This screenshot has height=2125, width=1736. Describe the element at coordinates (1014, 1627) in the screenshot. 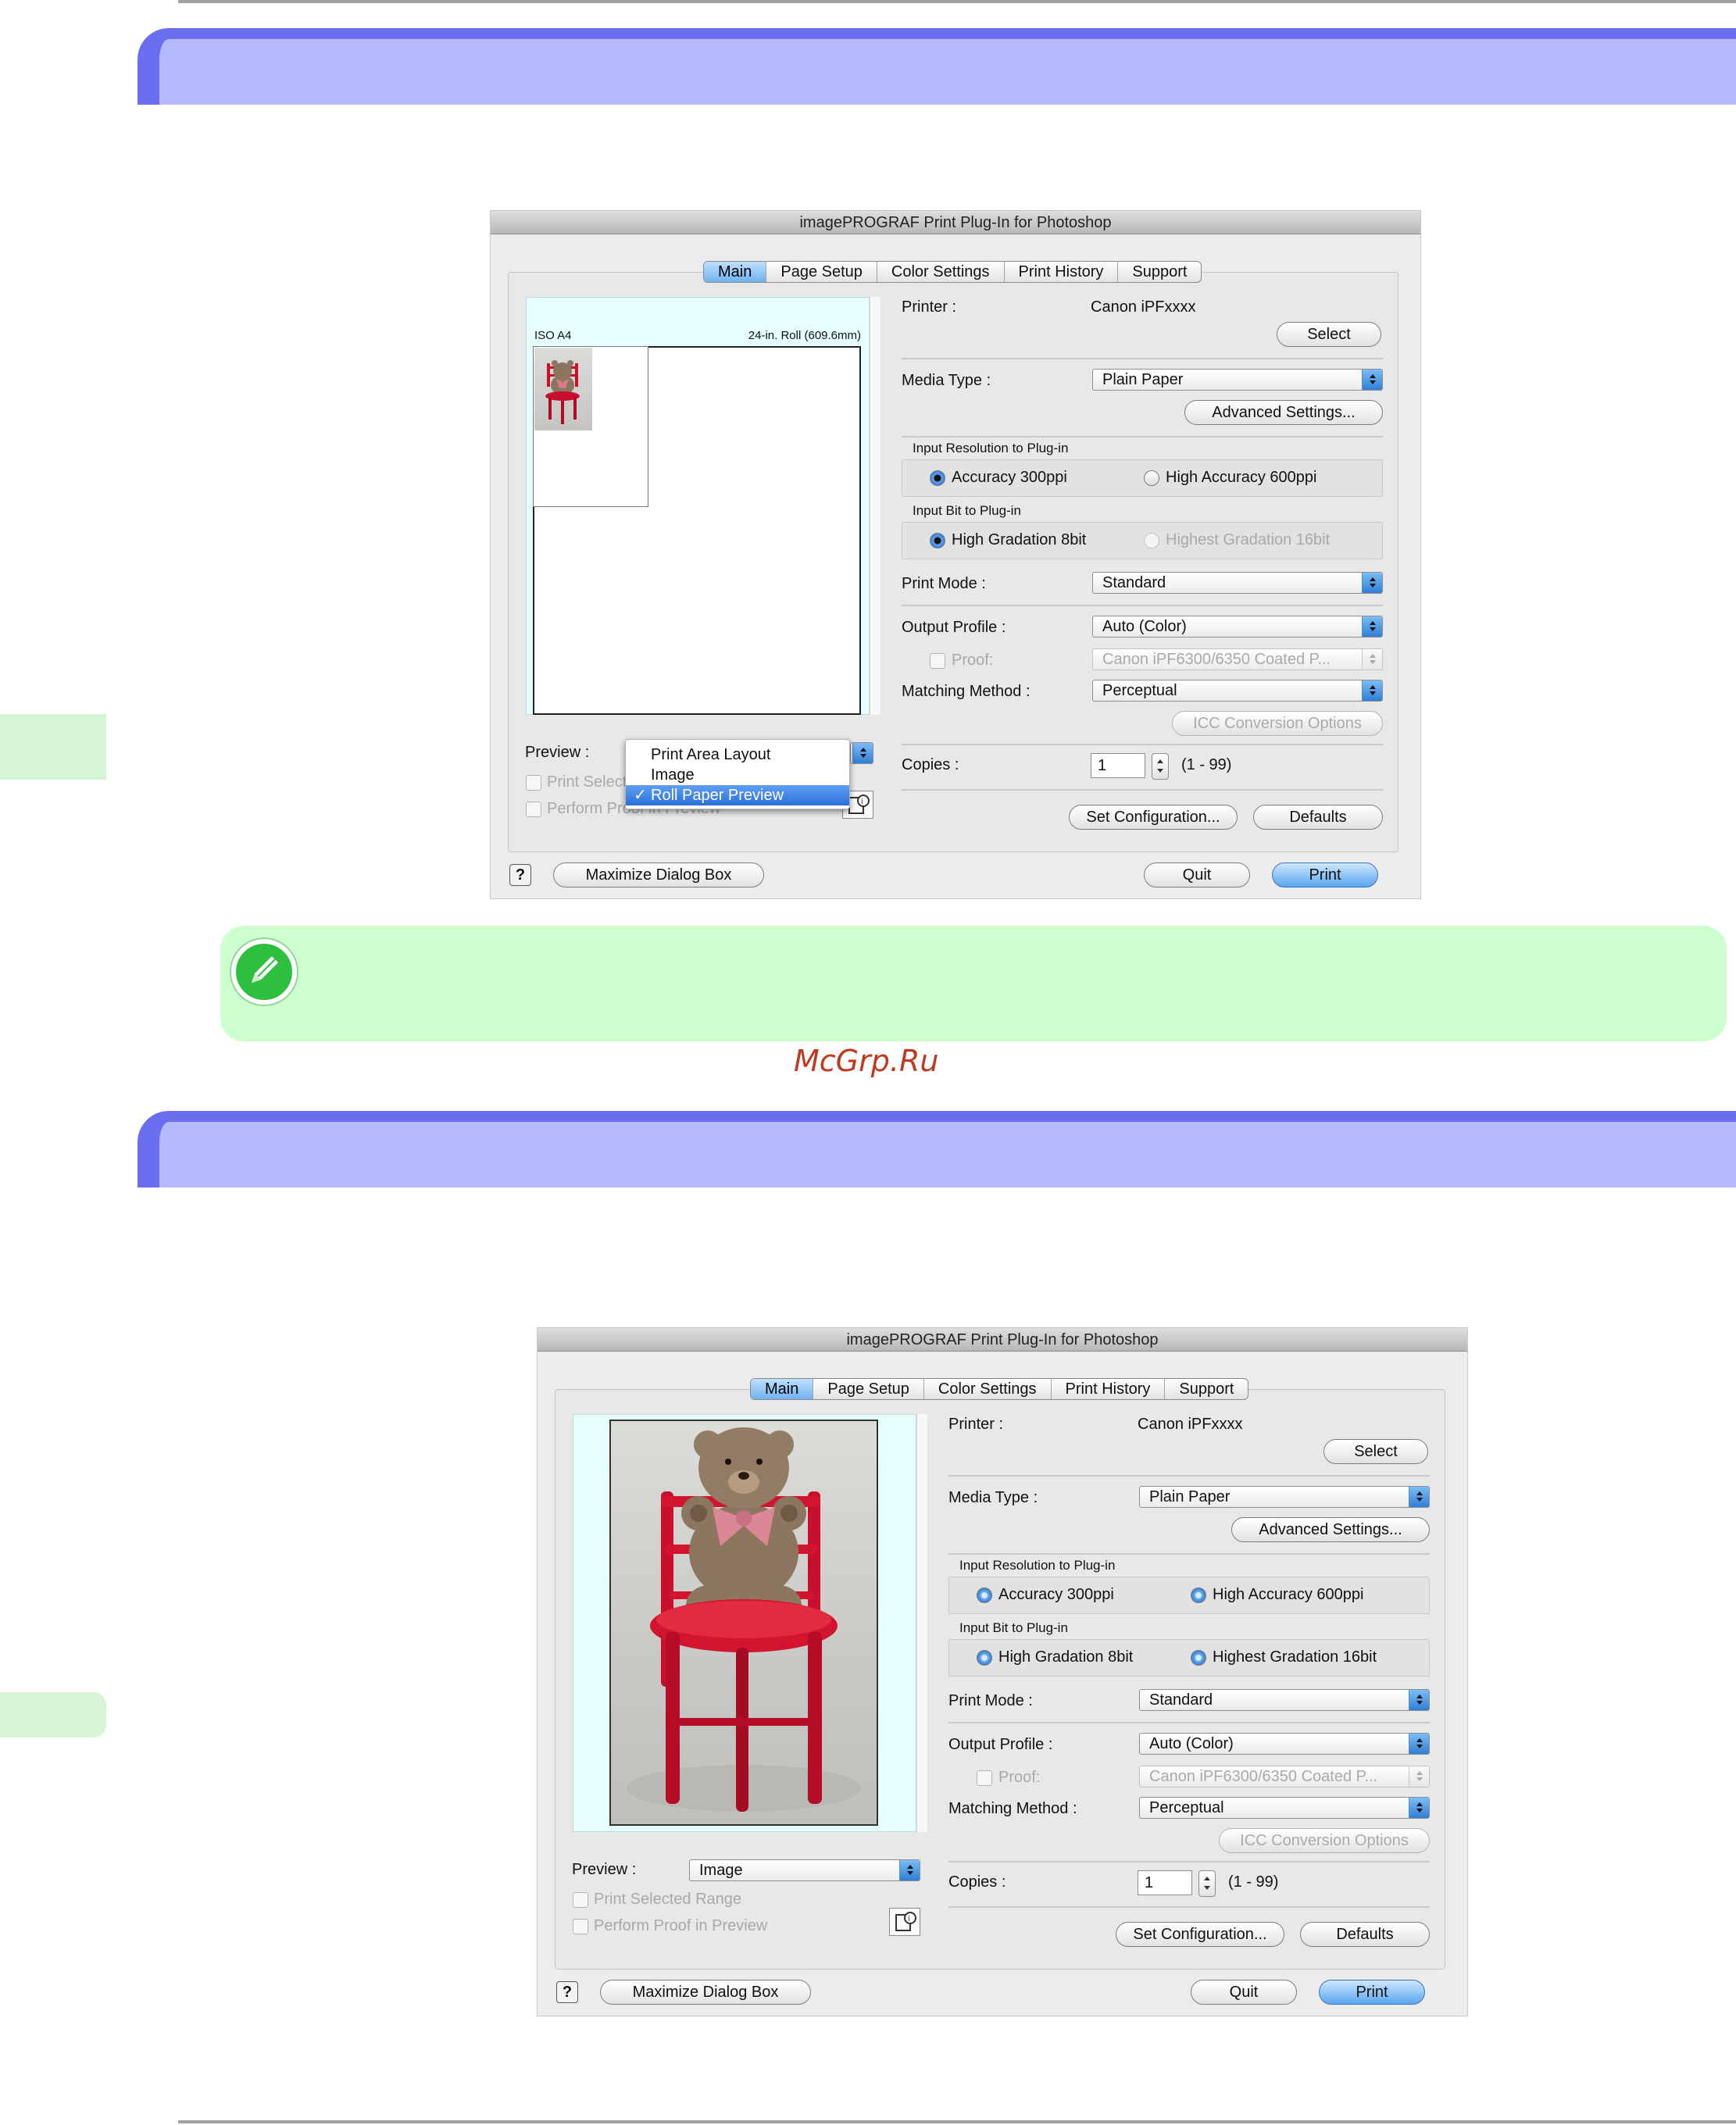

I see `input-bit-group-label: Input Bit to Plug-in` at that location.